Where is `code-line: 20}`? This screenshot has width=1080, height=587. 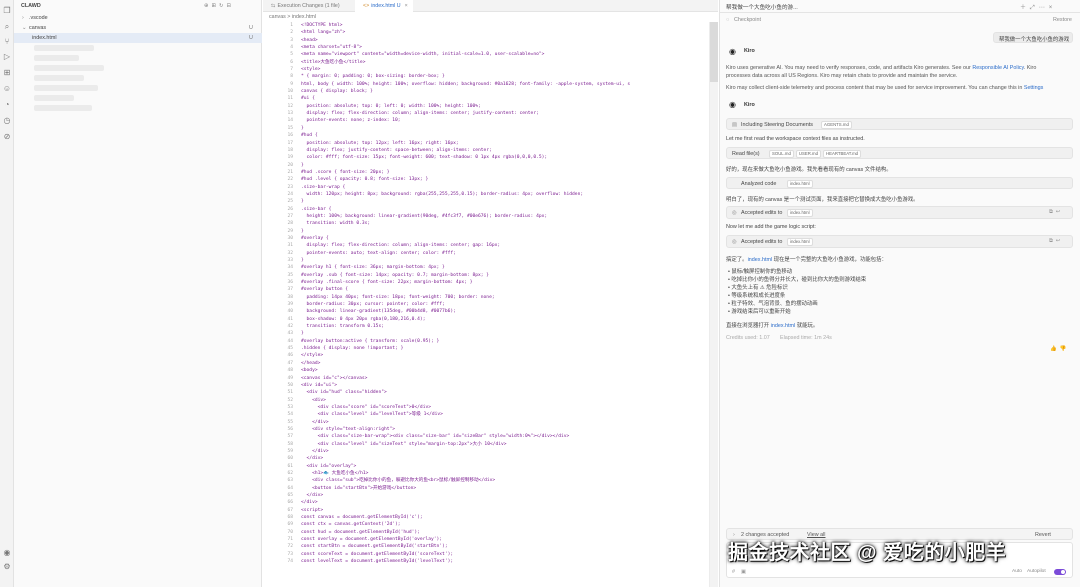 code-line: 20} is located at coordinates (486, 165).